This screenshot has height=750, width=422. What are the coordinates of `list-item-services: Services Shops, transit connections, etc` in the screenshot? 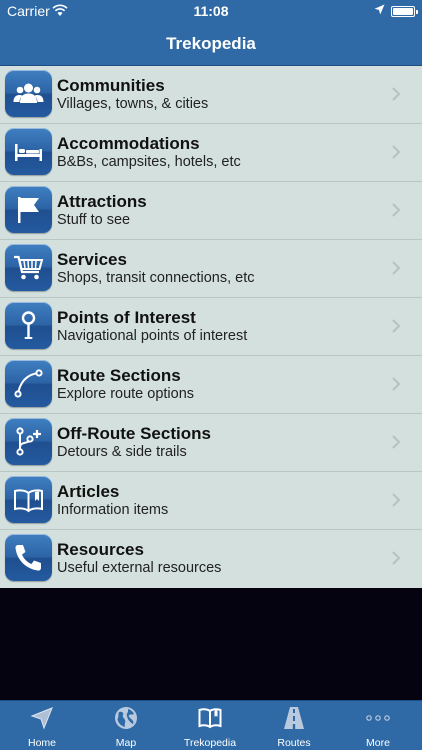 It's located at (211, 269).